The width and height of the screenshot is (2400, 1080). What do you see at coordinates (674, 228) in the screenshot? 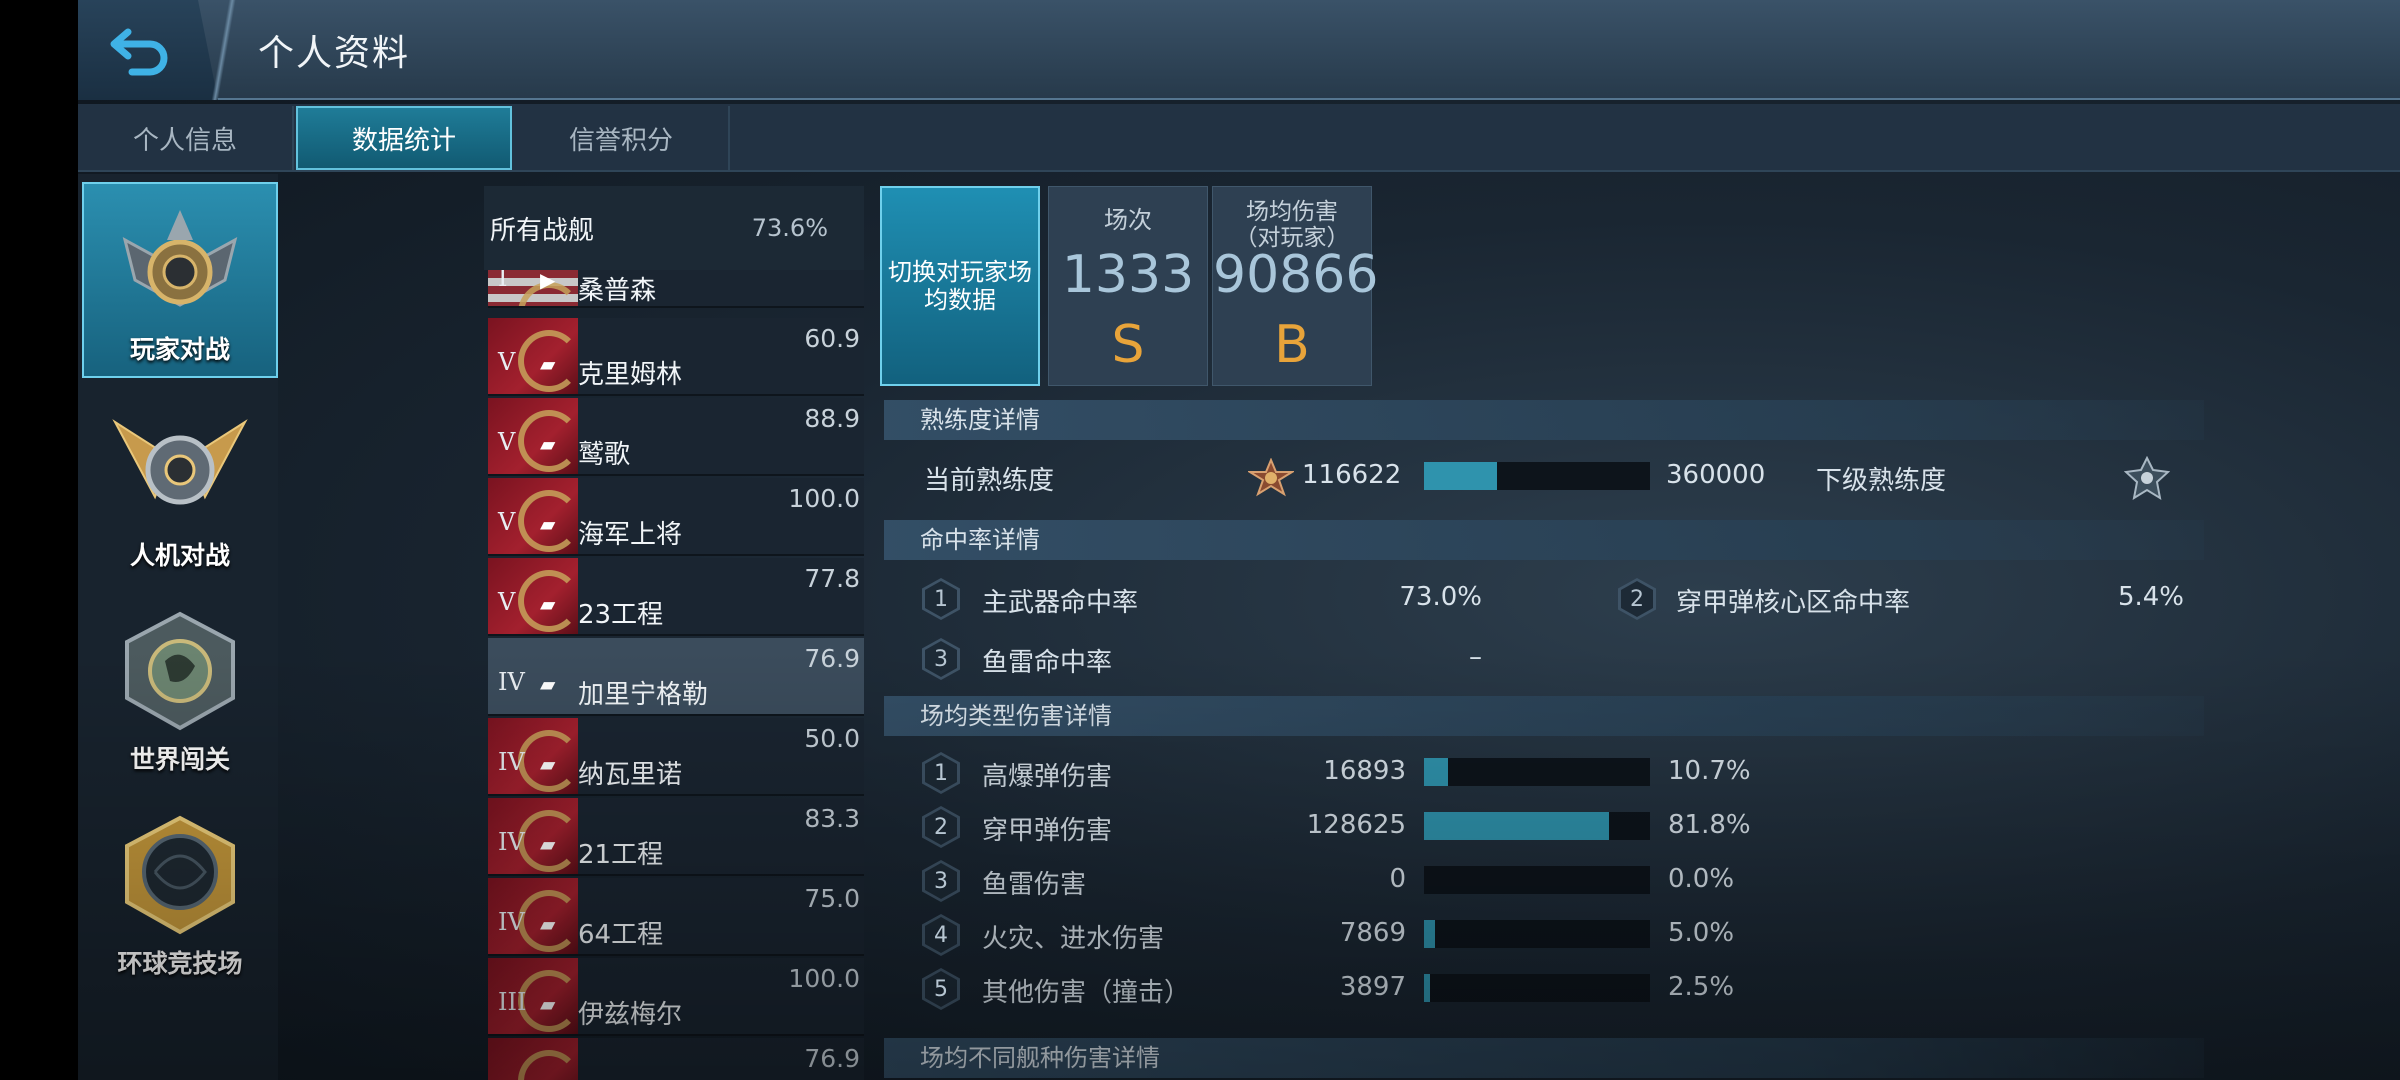
I see `all-ships-row: 所有战舰 73.6%` at bounding box center [674, 228].